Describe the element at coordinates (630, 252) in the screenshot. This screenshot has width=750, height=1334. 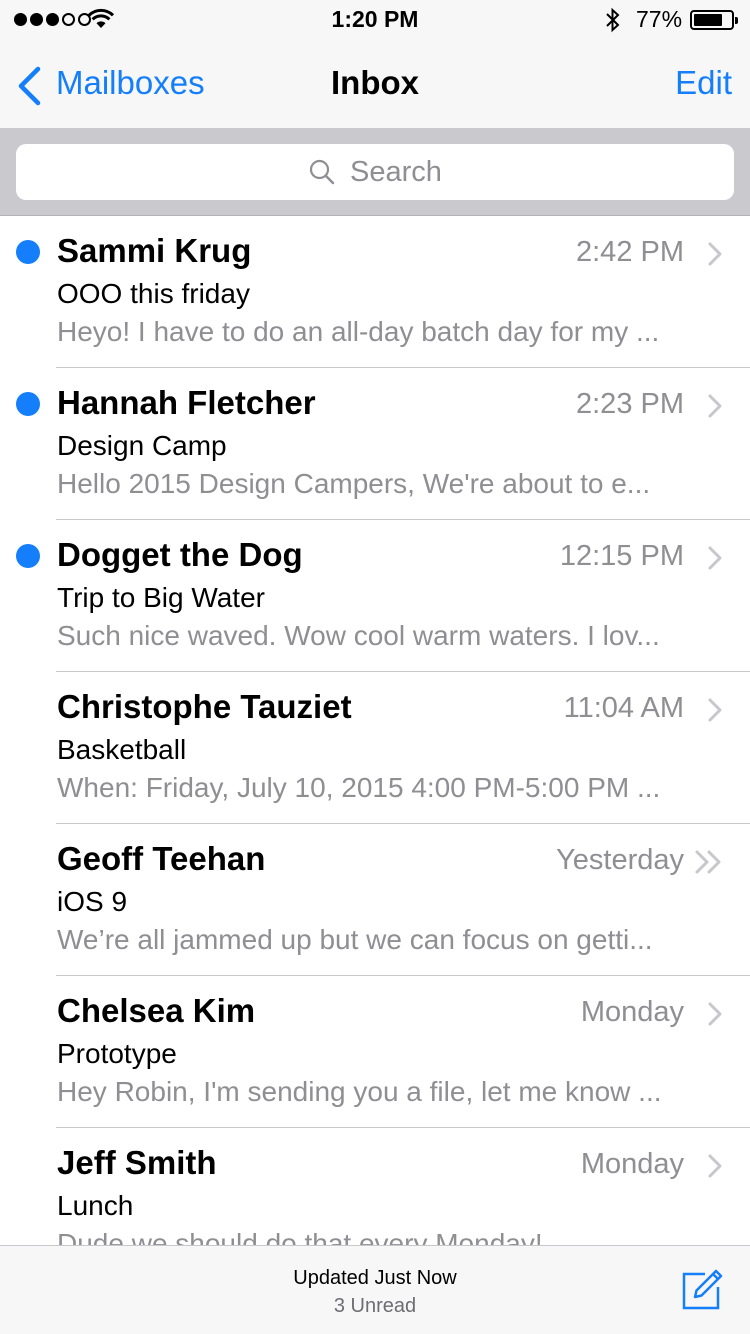
I see `message-time: 2:42 PM` at that location.